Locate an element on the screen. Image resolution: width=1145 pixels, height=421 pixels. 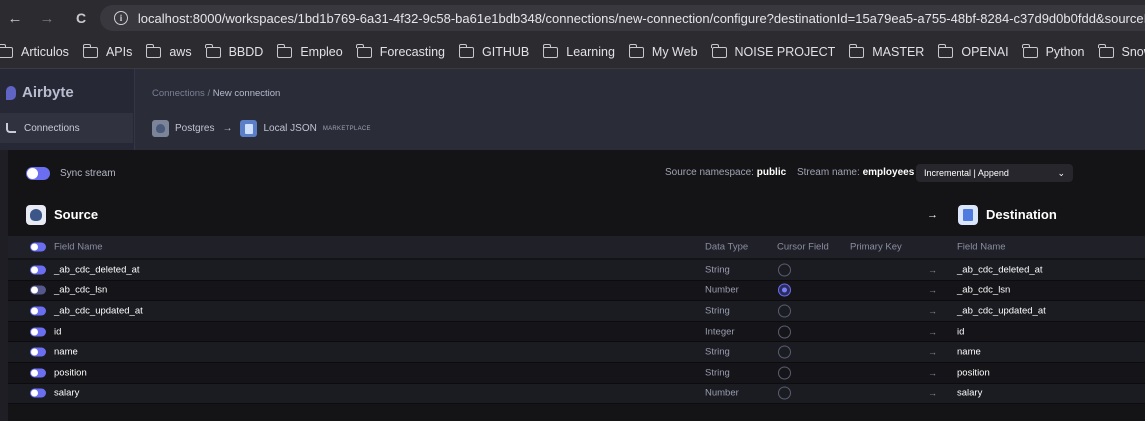
destination-heading: Destination is located at coordinates (1021, 214).